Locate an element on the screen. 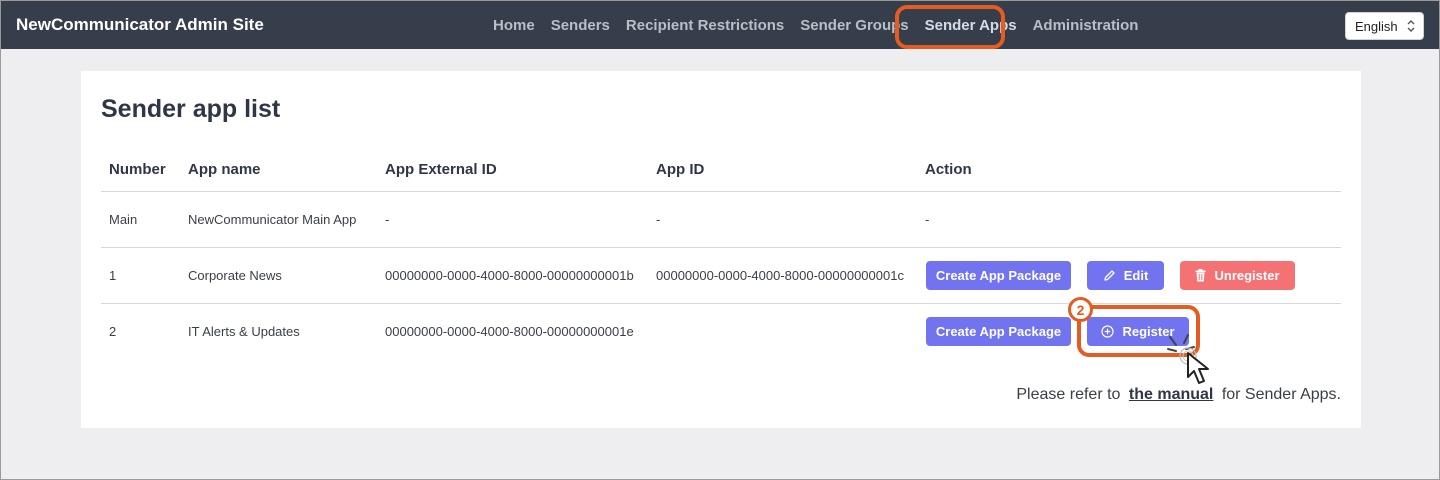 Image resolution: width=1440 pixels, height=480 pixels. header-app-name: App name is located at coordinates (224, 169).